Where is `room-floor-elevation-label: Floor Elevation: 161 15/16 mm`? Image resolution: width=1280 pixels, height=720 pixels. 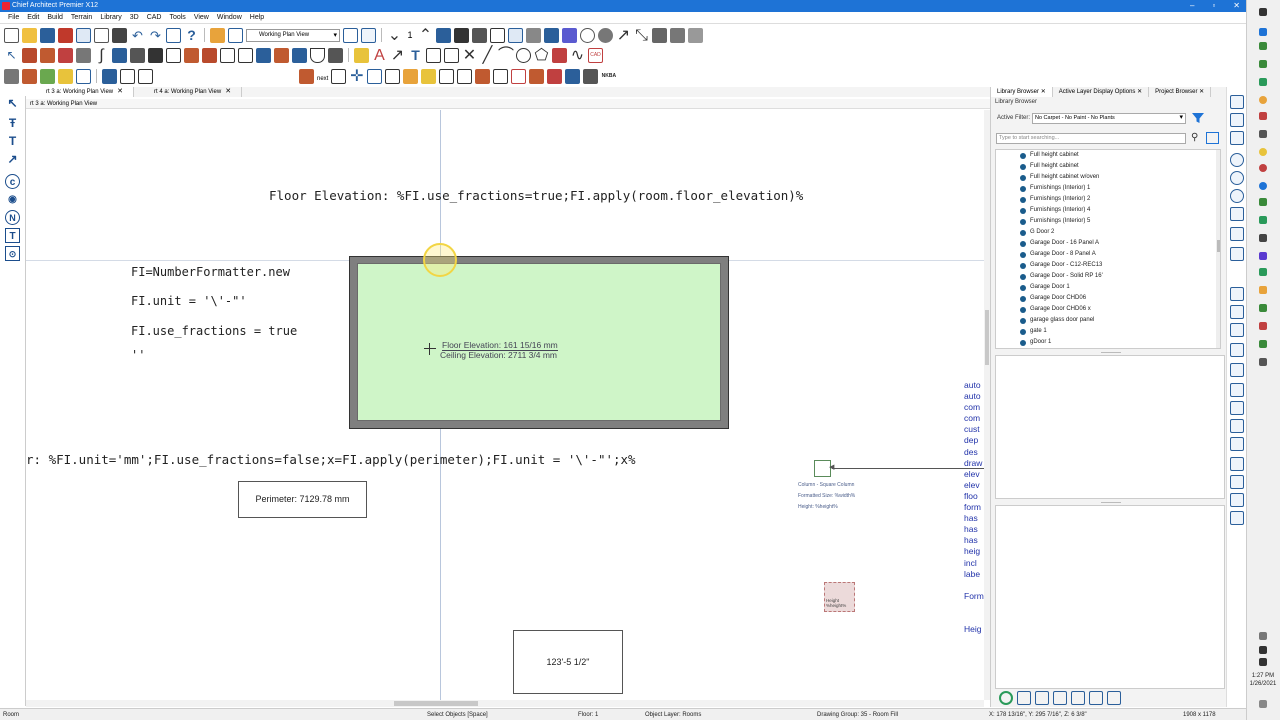 room-floor-elevation-label: Floor Elevation: 161 15/16 mm is located at coordinates (500, 345).